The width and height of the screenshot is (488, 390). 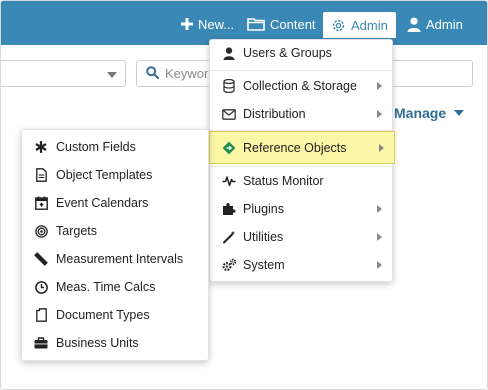 What do you see at coordinates (41, 343) in the screenshot?
I see `briefcase-icon` at bounding box center [41, 343].